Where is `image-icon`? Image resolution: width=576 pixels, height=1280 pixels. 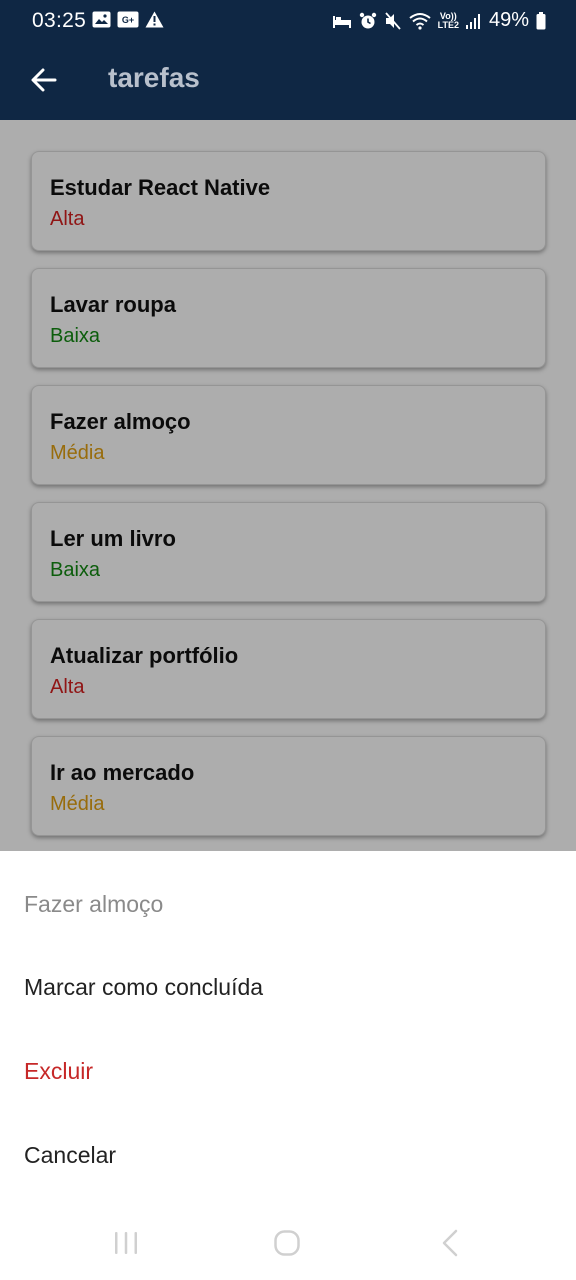 image-icon is located at coordinates (101, 19).